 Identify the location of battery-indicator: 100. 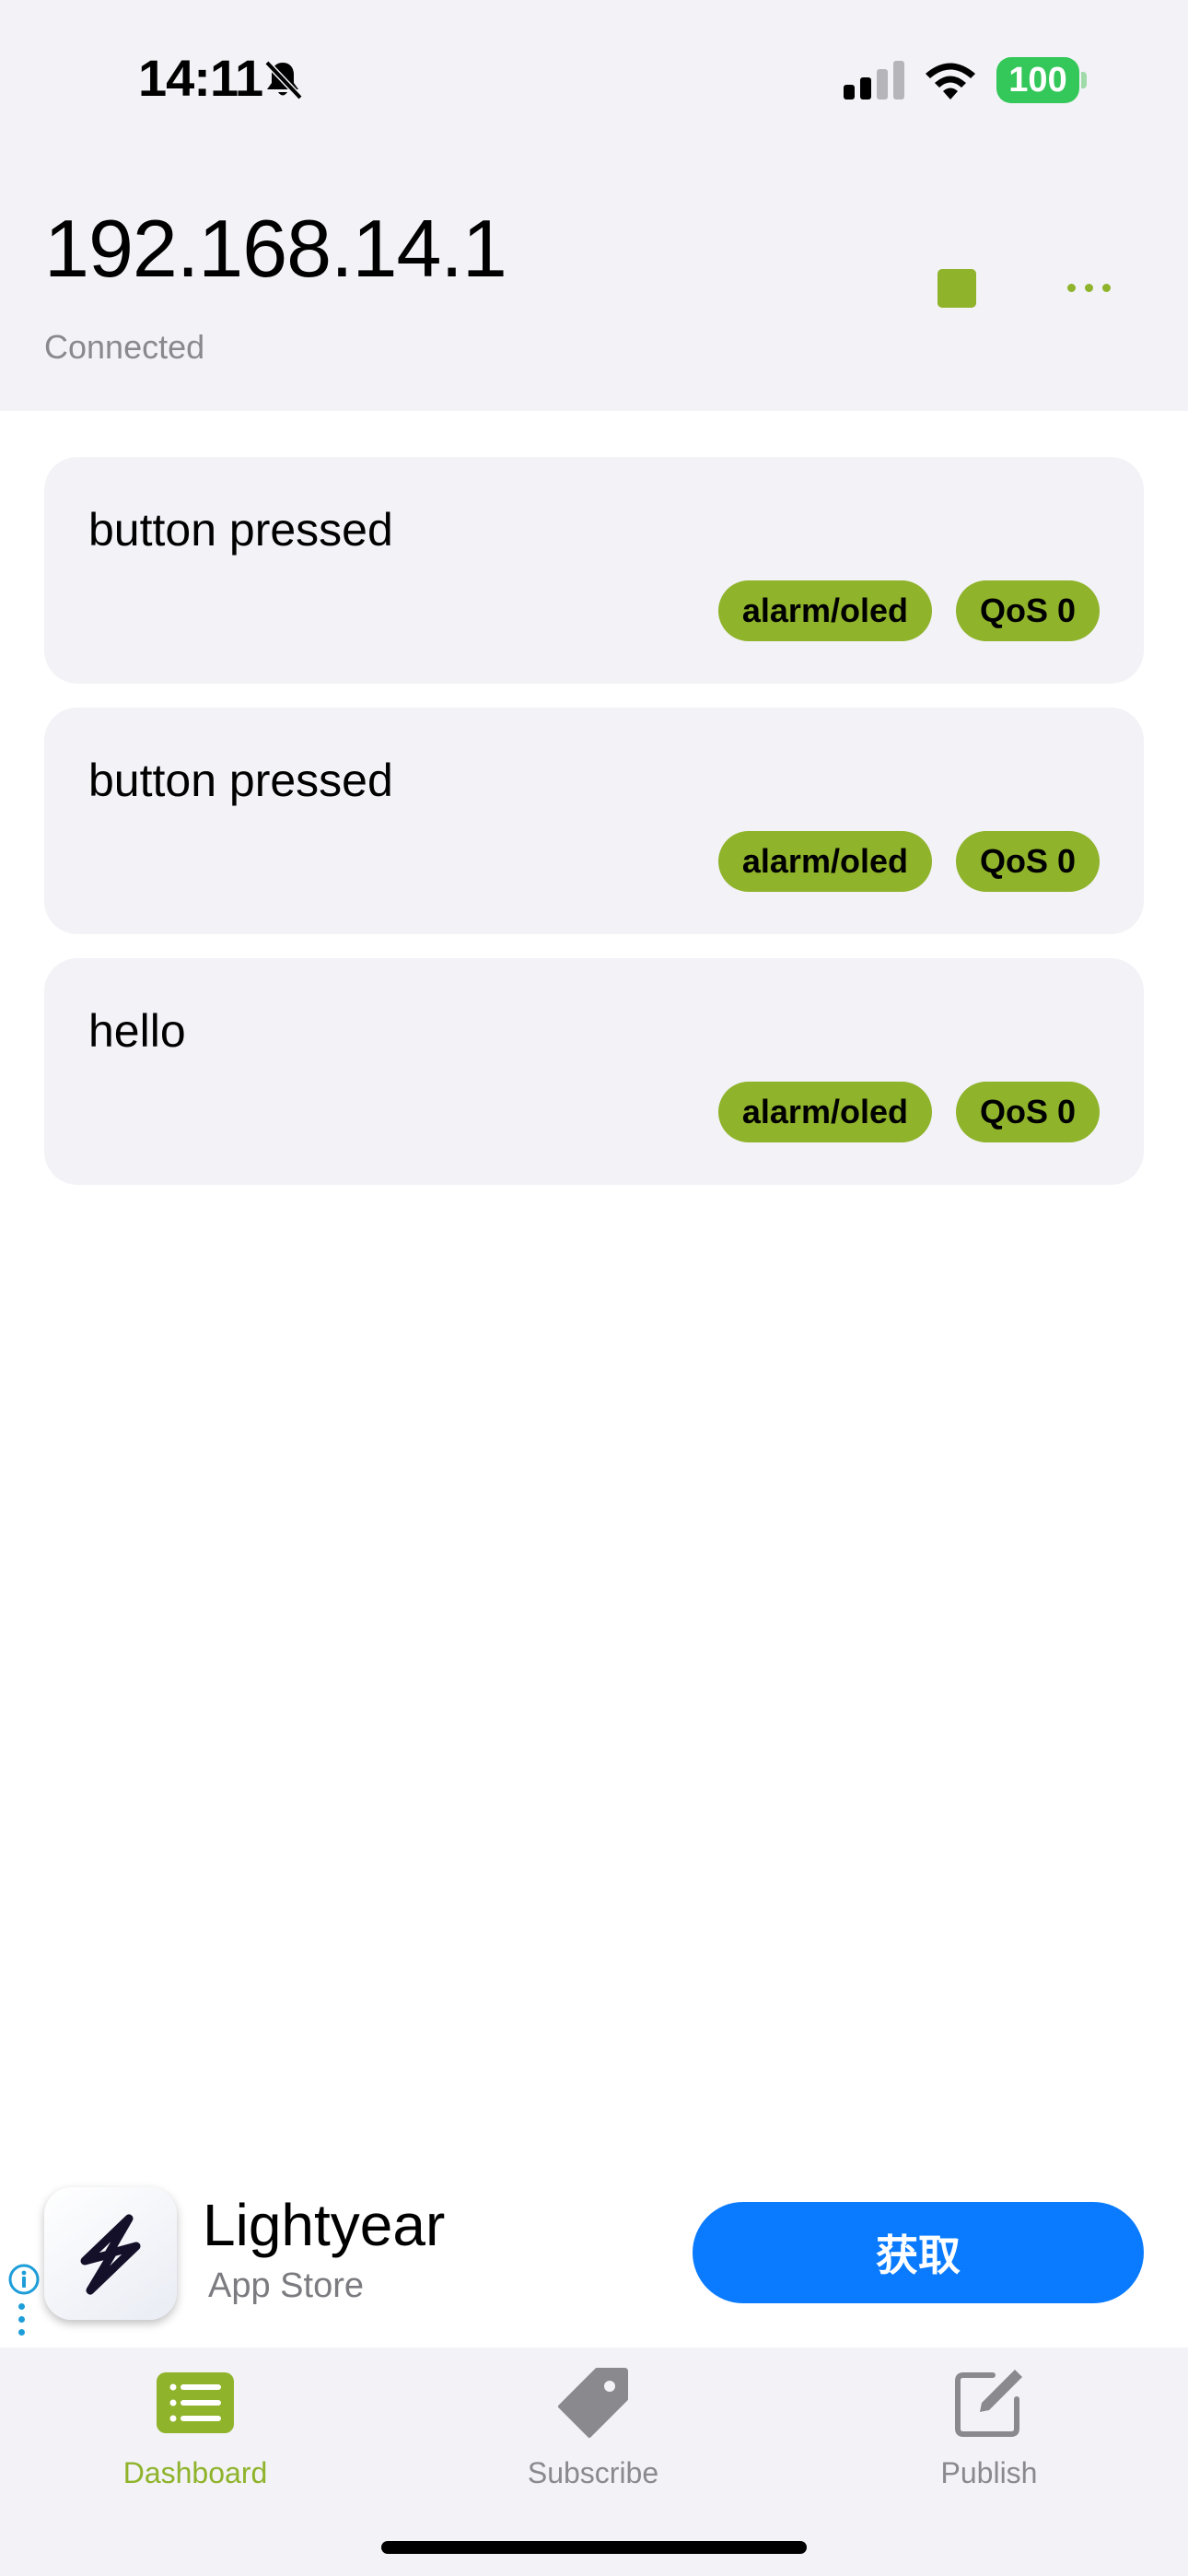
(1037, 80).